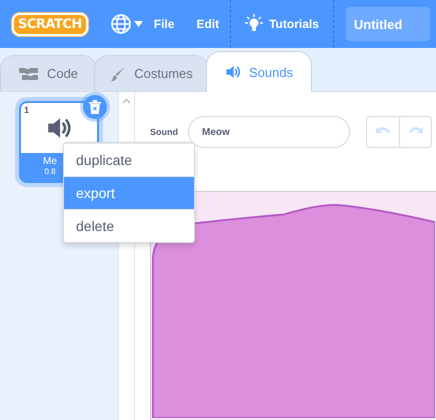 The height and width of the screenshot is (420, 436). Describe the element at coordinates (294, 24) in the screenshot. I see `tutorials-menu: Tutorials` at that location.